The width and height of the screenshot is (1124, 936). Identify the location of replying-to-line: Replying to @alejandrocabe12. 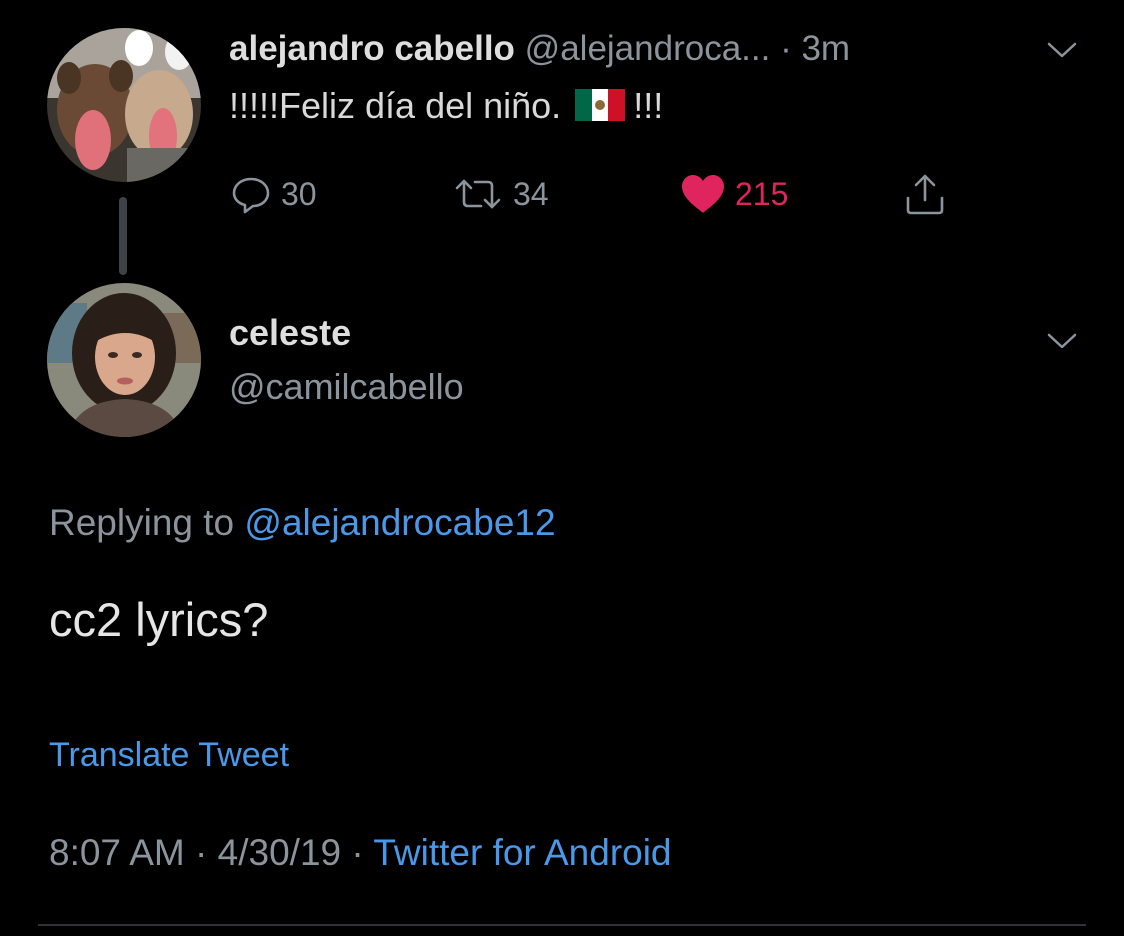
(302, 523).